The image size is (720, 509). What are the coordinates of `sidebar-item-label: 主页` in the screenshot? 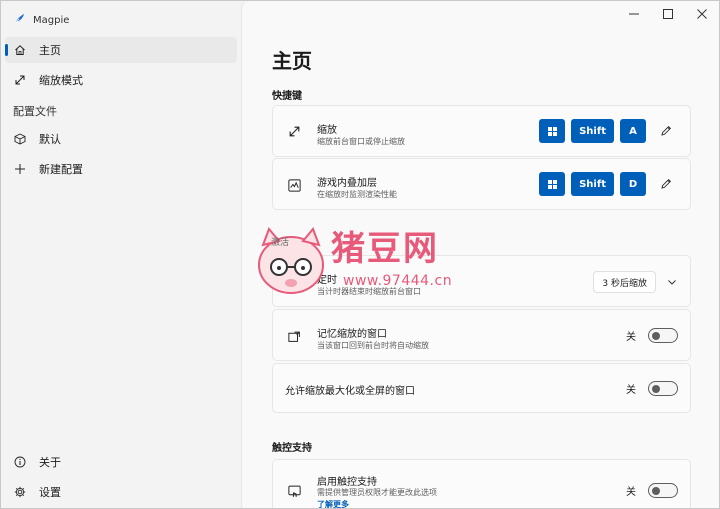 It's located at (50, 50).